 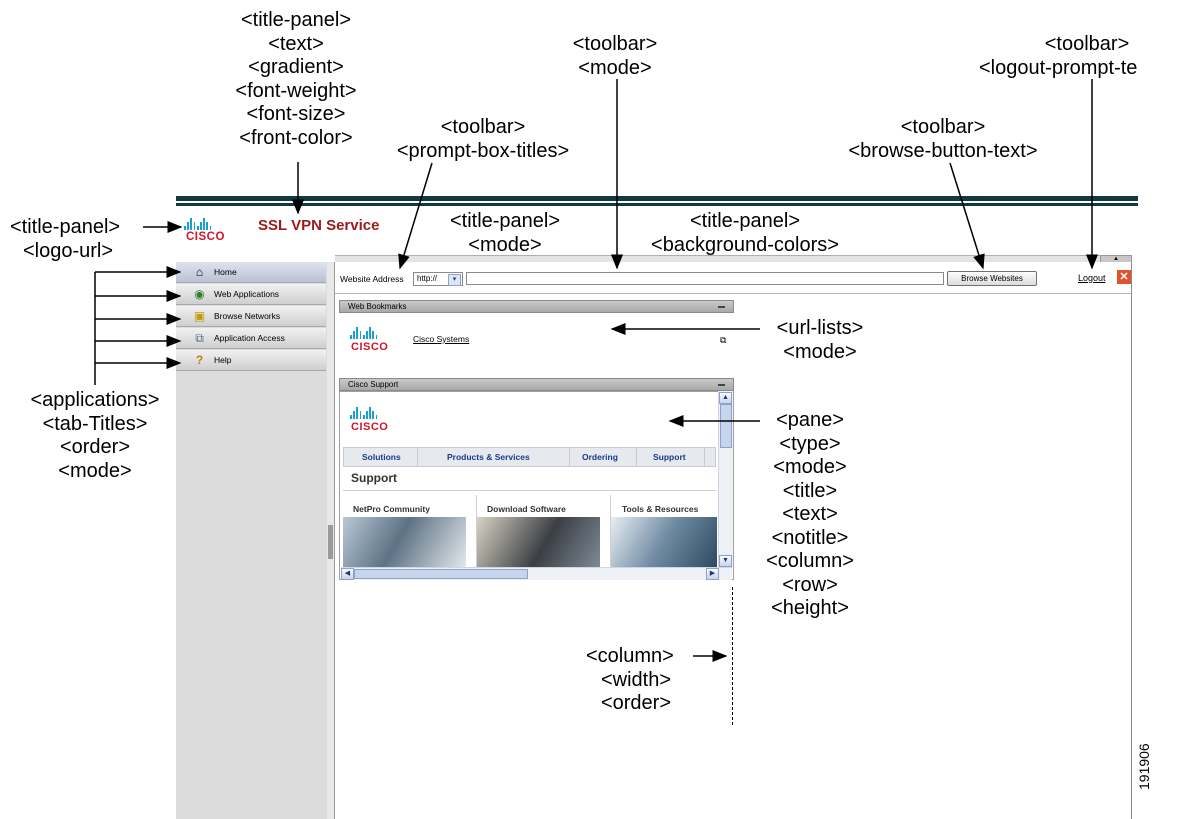 I want to click on callout-line: <width>, so click(x=636, y=679).